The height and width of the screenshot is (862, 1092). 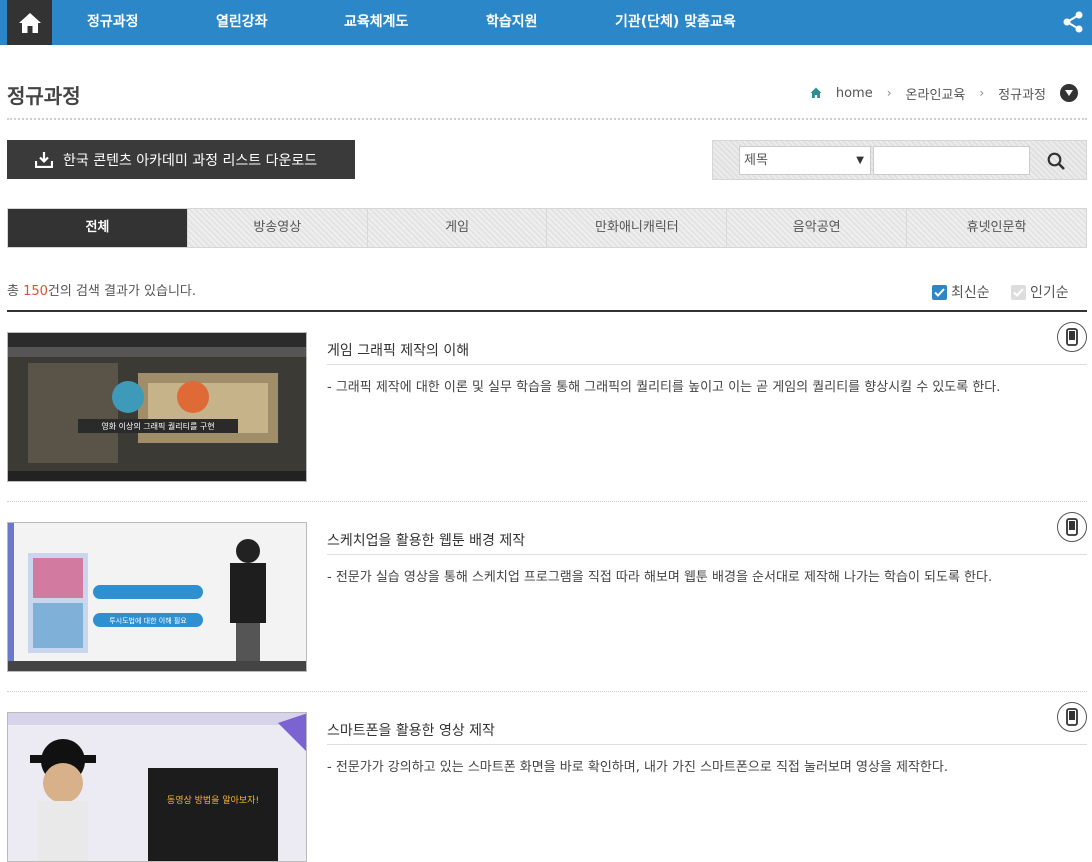 I want to click on course-thumbnail: 영화 이상의 그래픽 퀄리티를 구현, so click(x=157, y=407).